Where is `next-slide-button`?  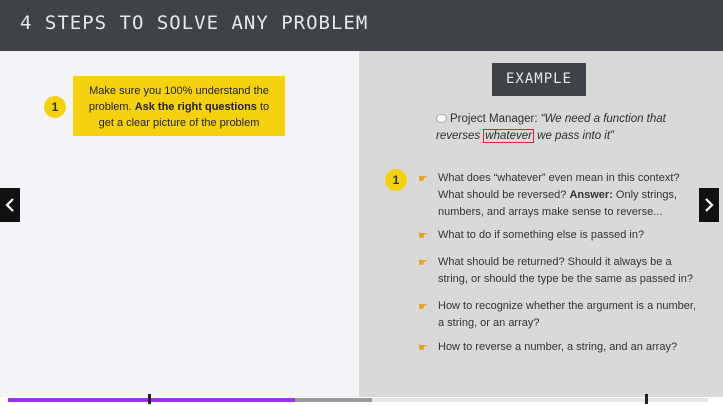
next-slide-button is located at coordinates (709, 205).